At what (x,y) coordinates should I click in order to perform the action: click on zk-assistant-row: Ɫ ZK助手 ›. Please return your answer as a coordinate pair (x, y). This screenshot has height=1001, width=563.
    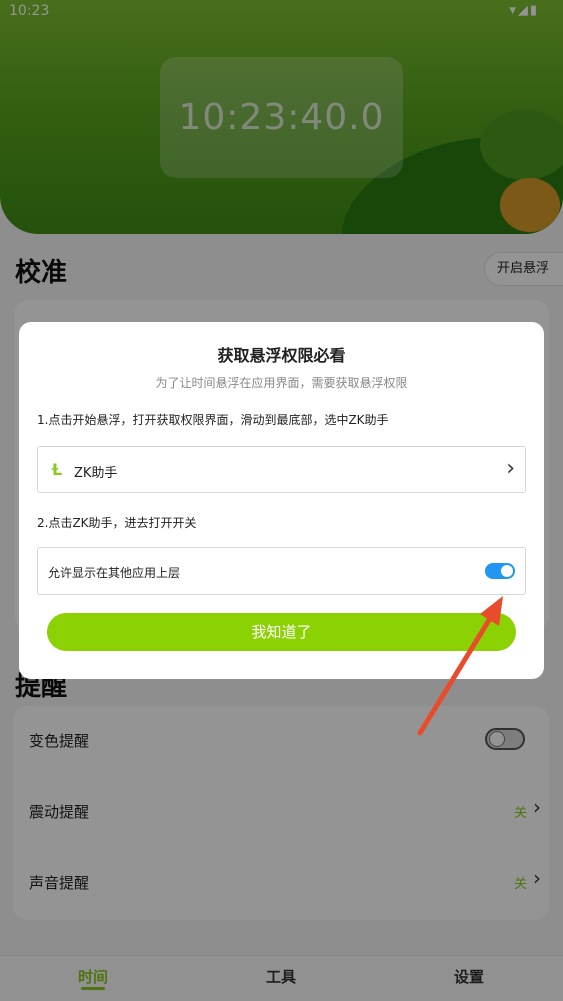
    Looking at the image, I should click on (281, 469).